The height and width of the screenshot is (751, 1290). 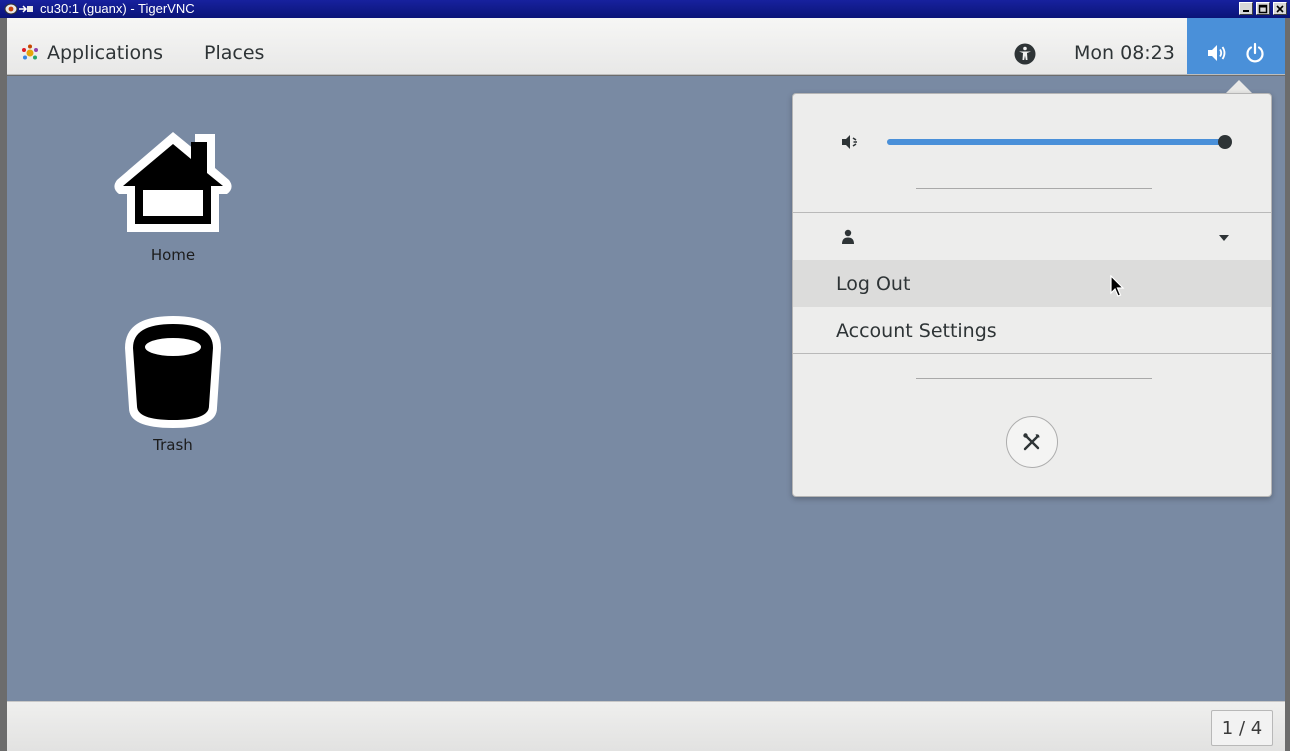 I want to click on home-folder-icon, so click(x=173, y=182).